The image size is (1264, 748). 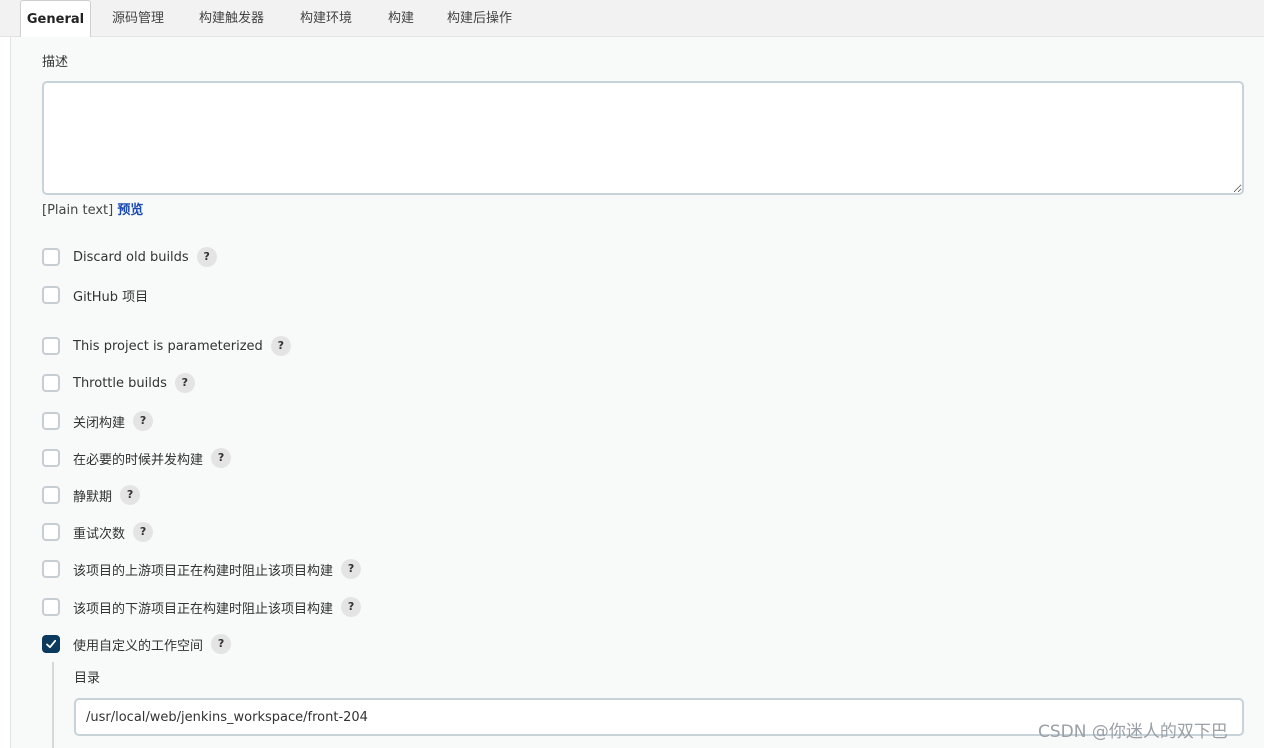 I want to click on option-label: 关闭构建, so click(x=99, y=423).